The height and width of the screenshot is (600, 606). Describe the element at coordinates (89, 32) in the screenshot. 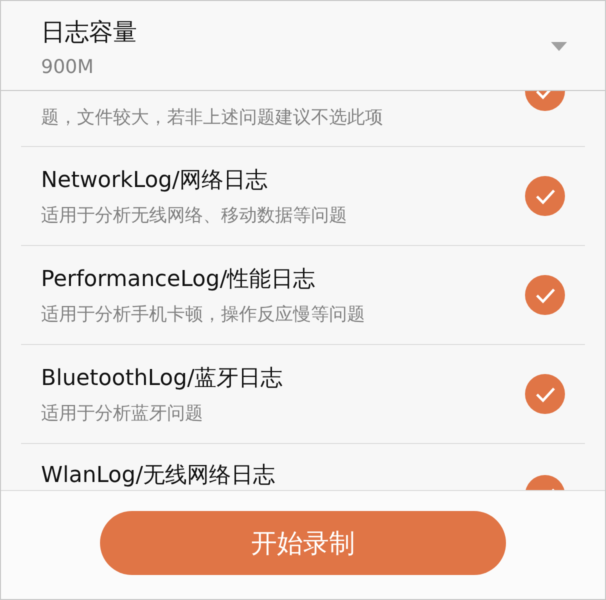

I see `dropdown-label: 日志容量` at that location.